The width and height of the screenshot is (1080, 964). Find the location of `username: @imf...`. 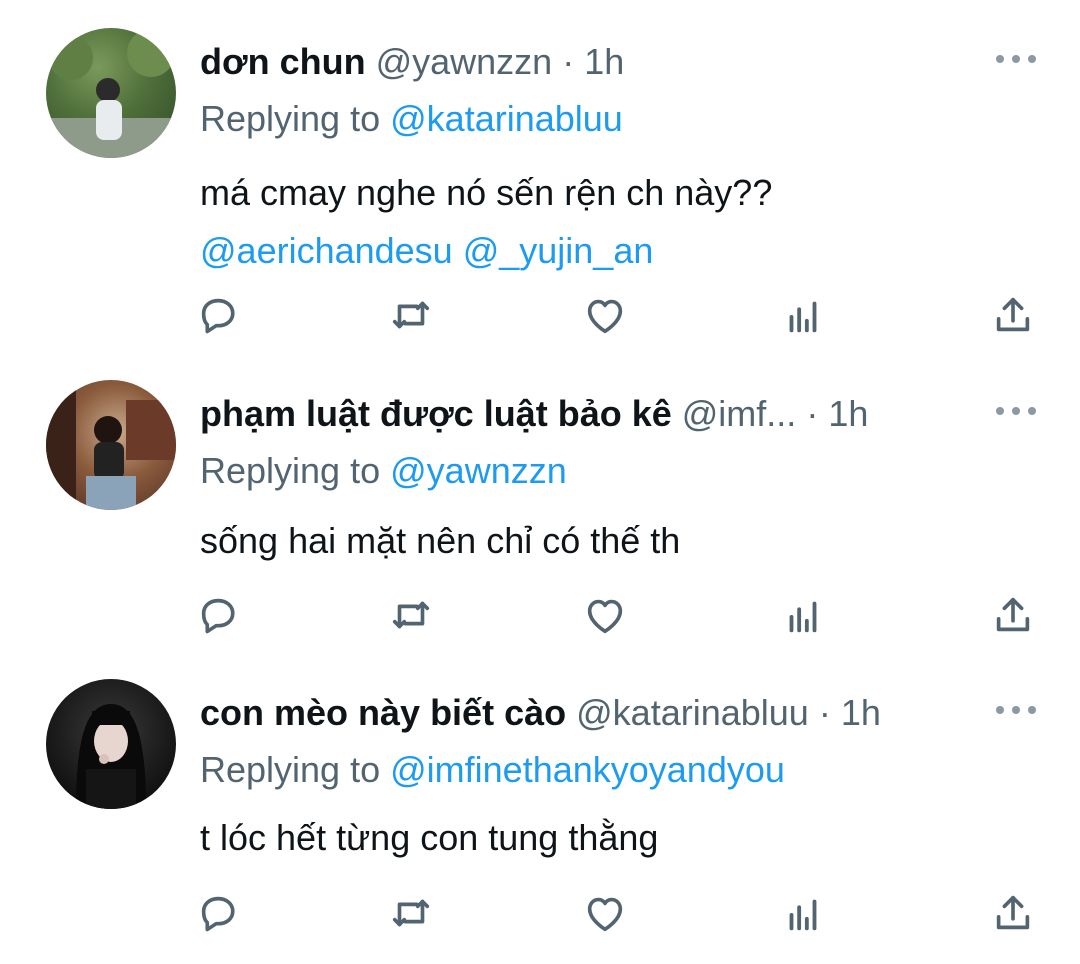

username: @imf... is located at coordinates (739, 413).